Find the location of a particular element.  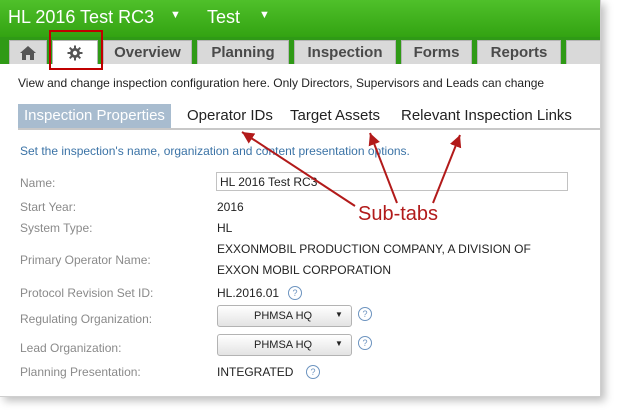

arrow-to-operator-ids is located at coordinates (298, 169).